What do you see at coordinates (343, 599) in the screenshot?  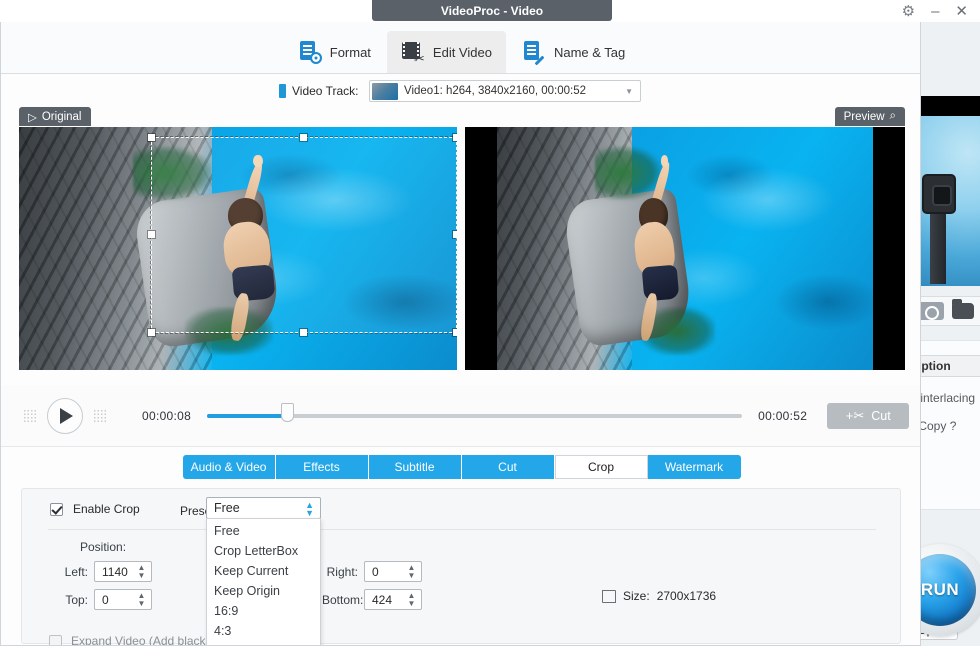 I see `crop-bottom-label: Bottom:` at bounding box center [343, 599].